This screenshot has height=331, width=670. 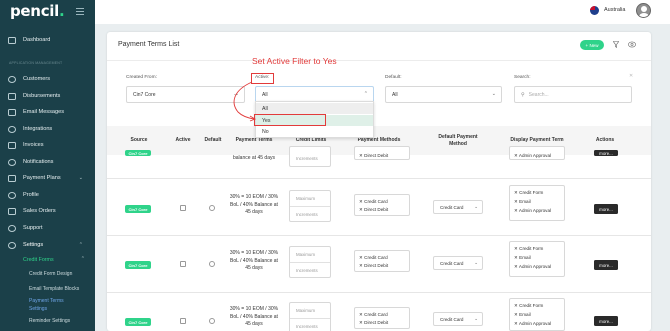 I want to click on col-default: Default, so click(x=213, y=140).